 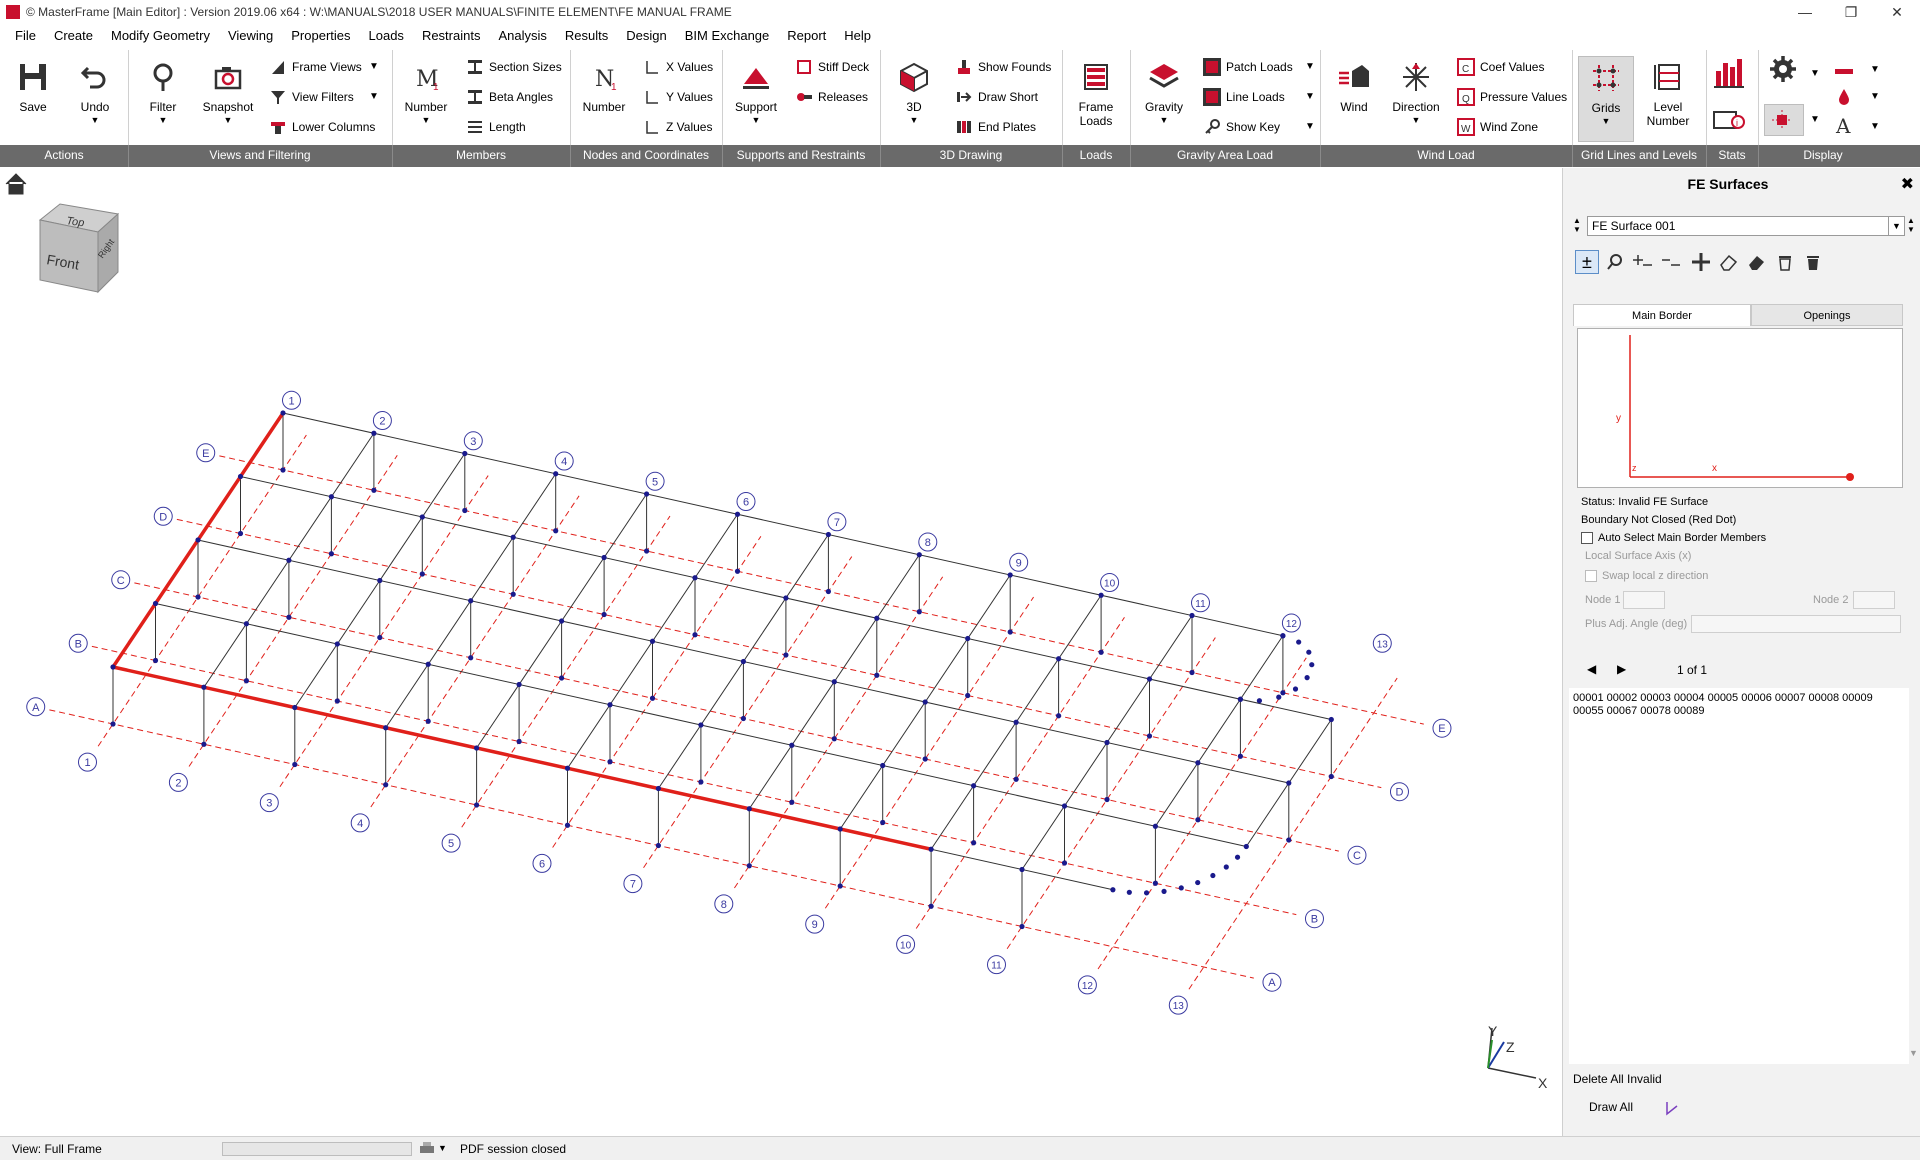 What do you see at coordinates (1591, 576) in the screenshot?
I see `swap-local-checkbox` at bounding box center [1591, 576].